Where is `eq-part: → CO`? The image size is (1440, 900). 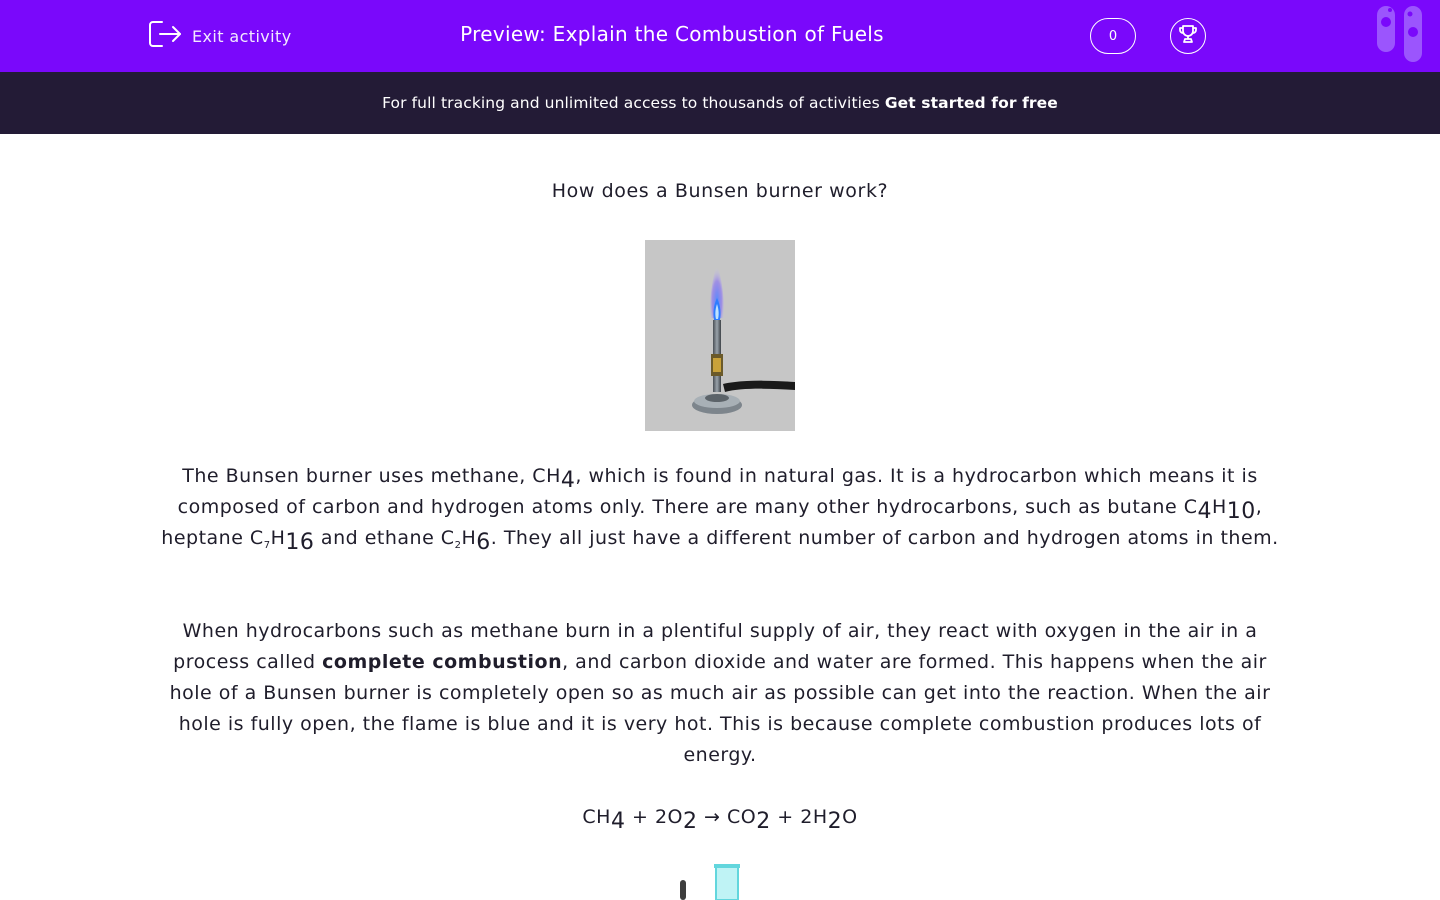 eq-part: → CO is located at coordinates (727, 817).